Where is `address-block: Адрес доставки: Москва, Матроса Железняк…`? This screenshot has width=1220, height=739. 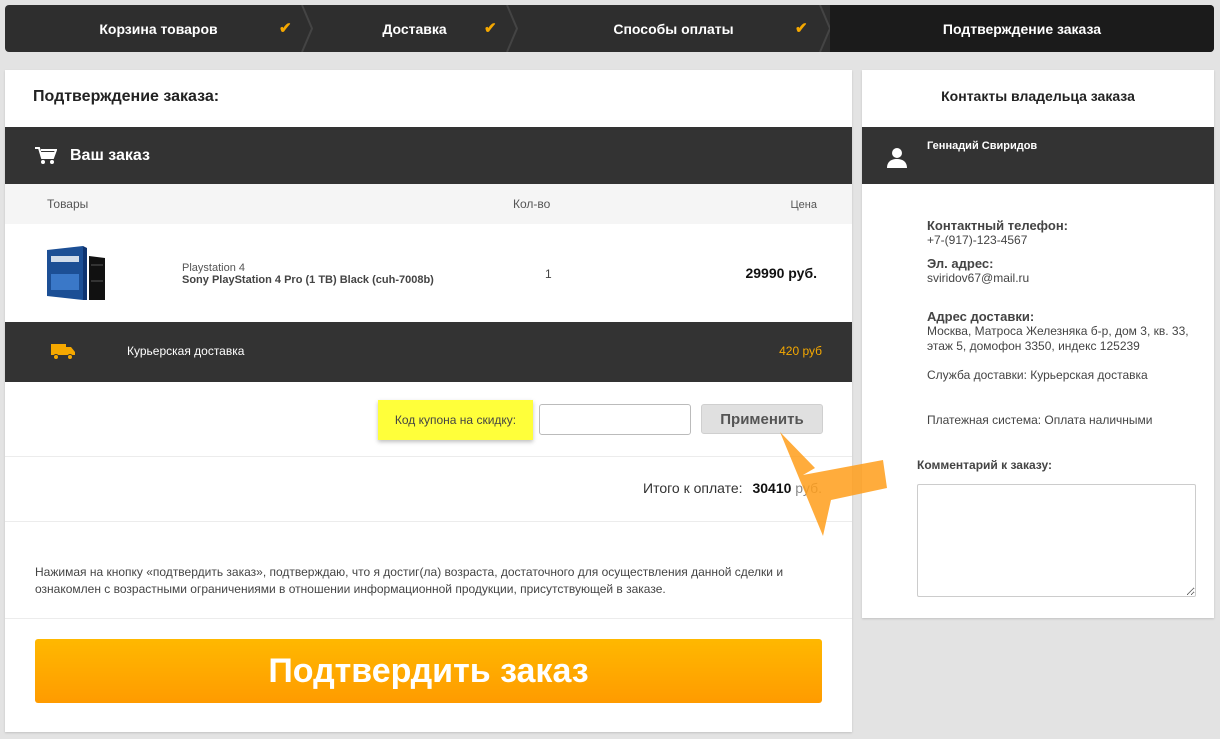
address-block: Адрес доставки: Москва, Матроса Железняк… is located at coordinates (1062, 331).